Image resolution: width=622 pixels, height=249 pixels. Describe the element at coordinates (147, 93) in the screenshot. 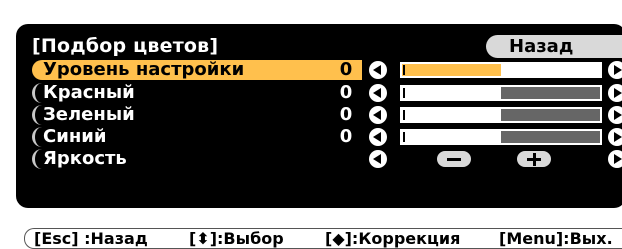

I see `row-label: Красный` at that location.